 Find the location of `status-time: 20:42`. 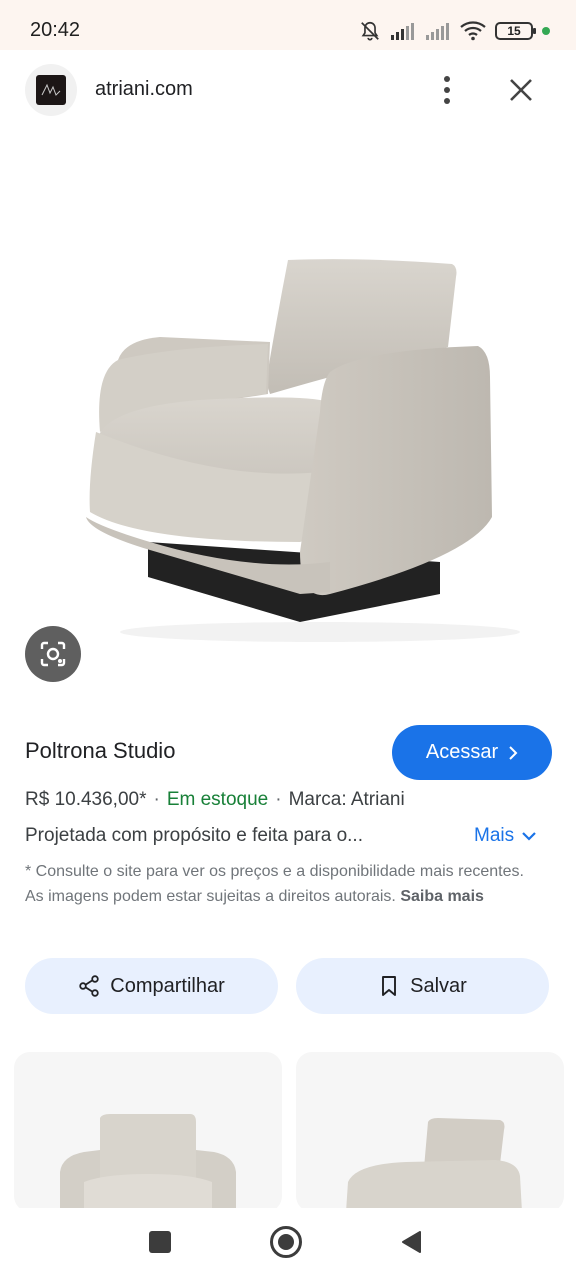

status-time: 20:42 is located at coordinates (55, 30).